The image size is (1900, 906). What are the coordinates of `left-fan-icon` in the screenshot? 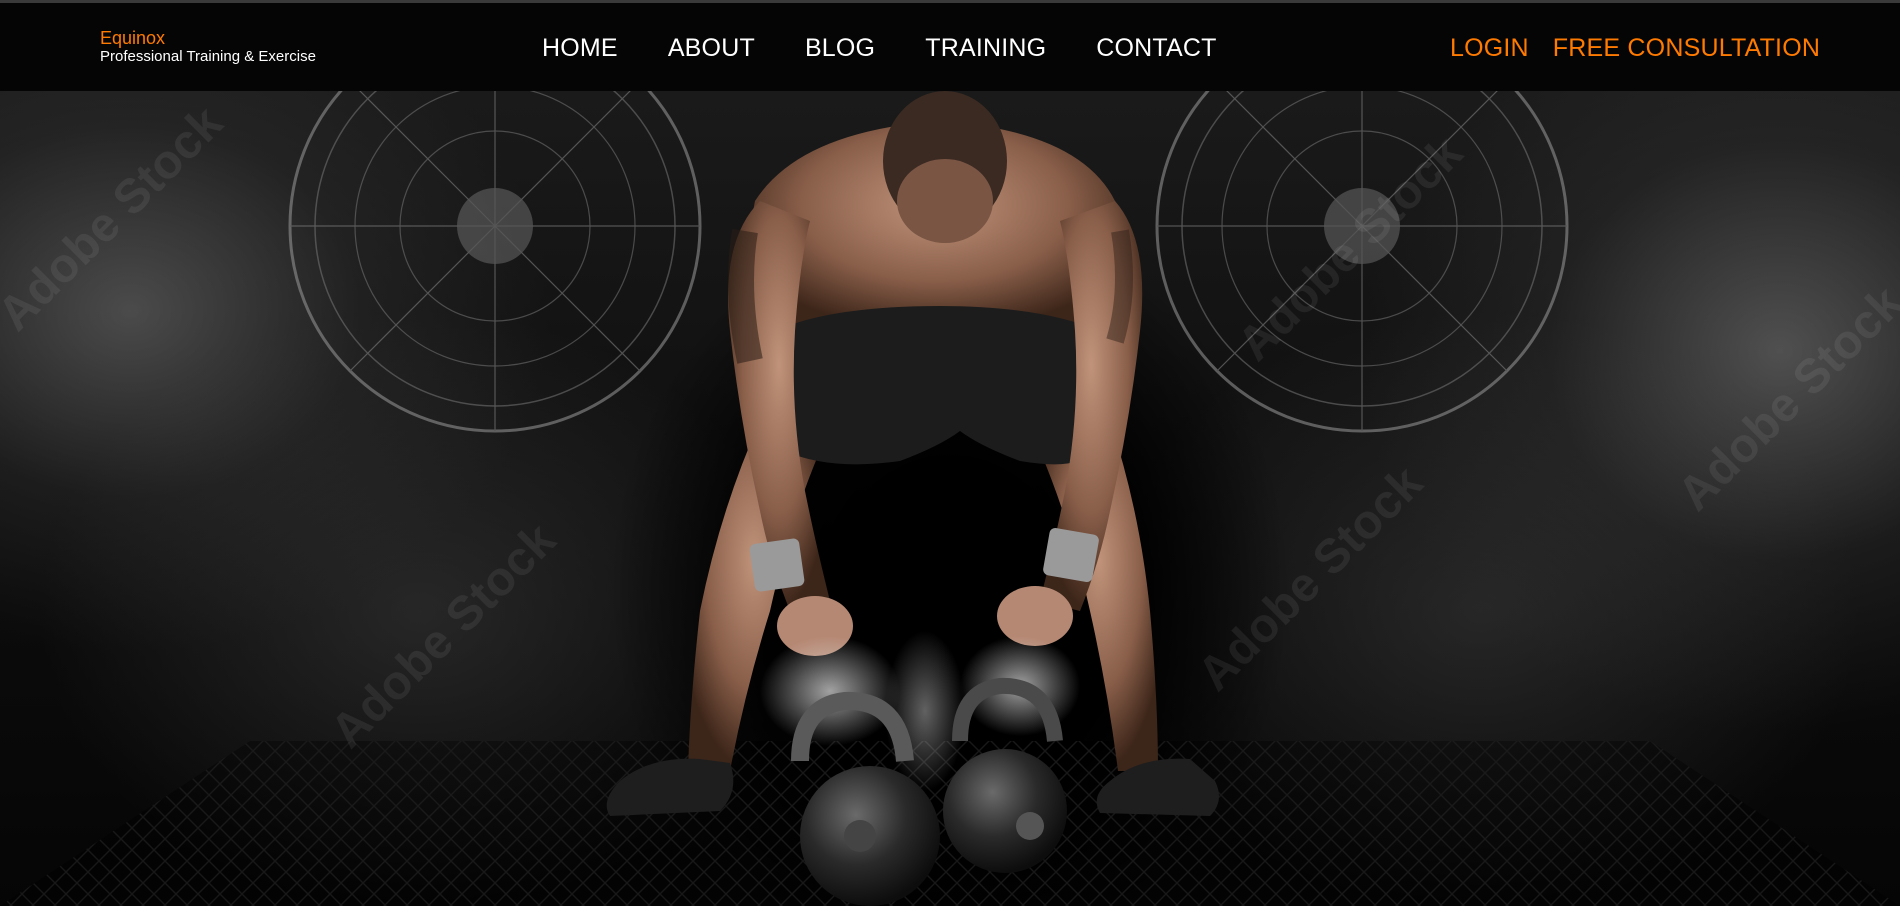 It's located at (495, 262).